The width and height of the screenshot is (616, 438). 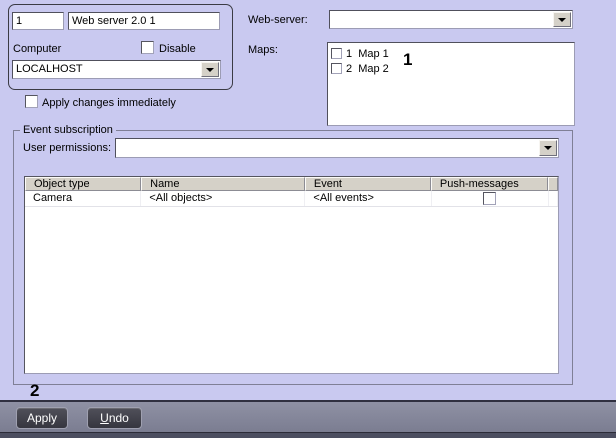 What do you see at coordinates (451, 68) in the screenshot?
I see `map-list-item: 2 Map 2` at bounding box center [451, 68].